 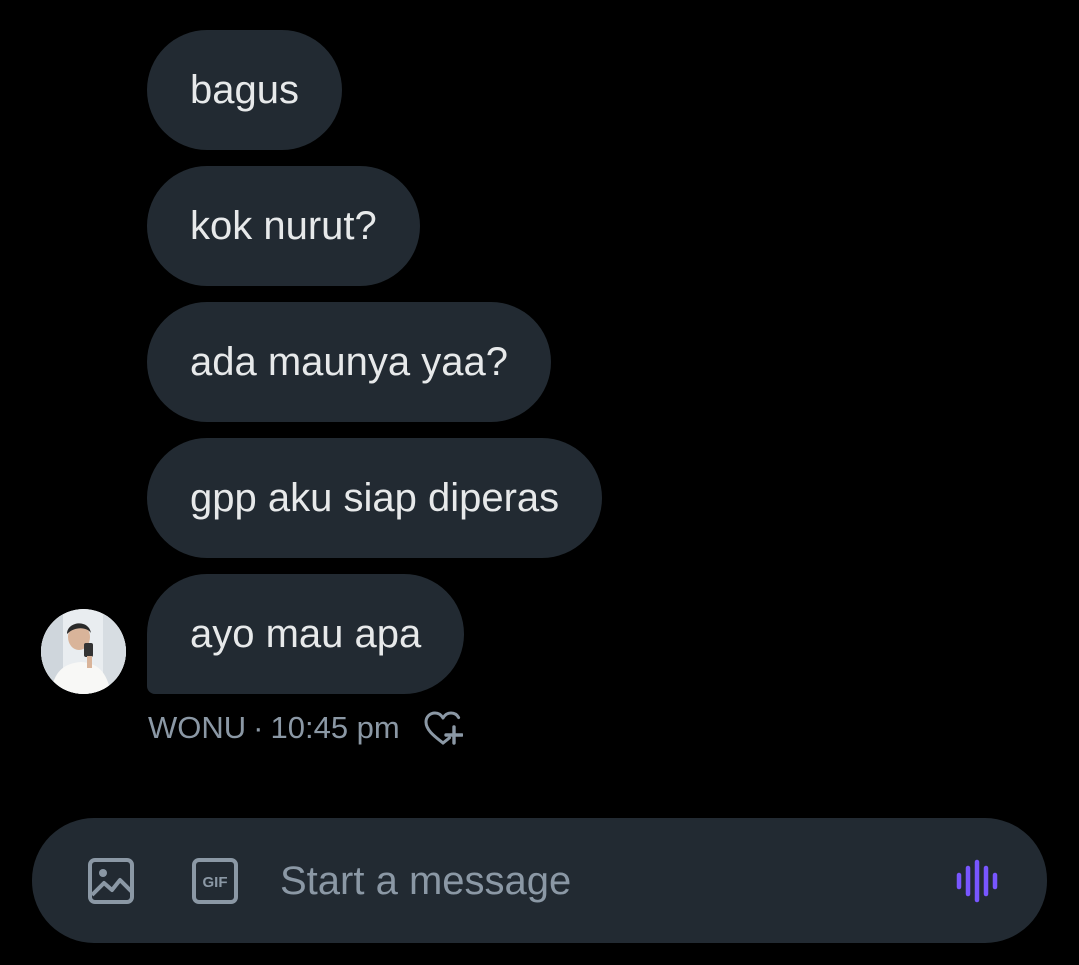 I want to click on image-icon, so click(x=111, y=881).